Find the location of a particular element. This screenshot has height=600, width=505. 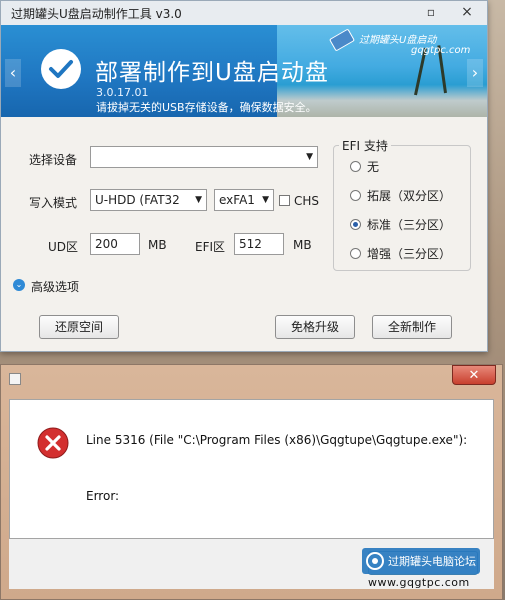

efi-radio-enhanced is located at coordinates (355, 253).